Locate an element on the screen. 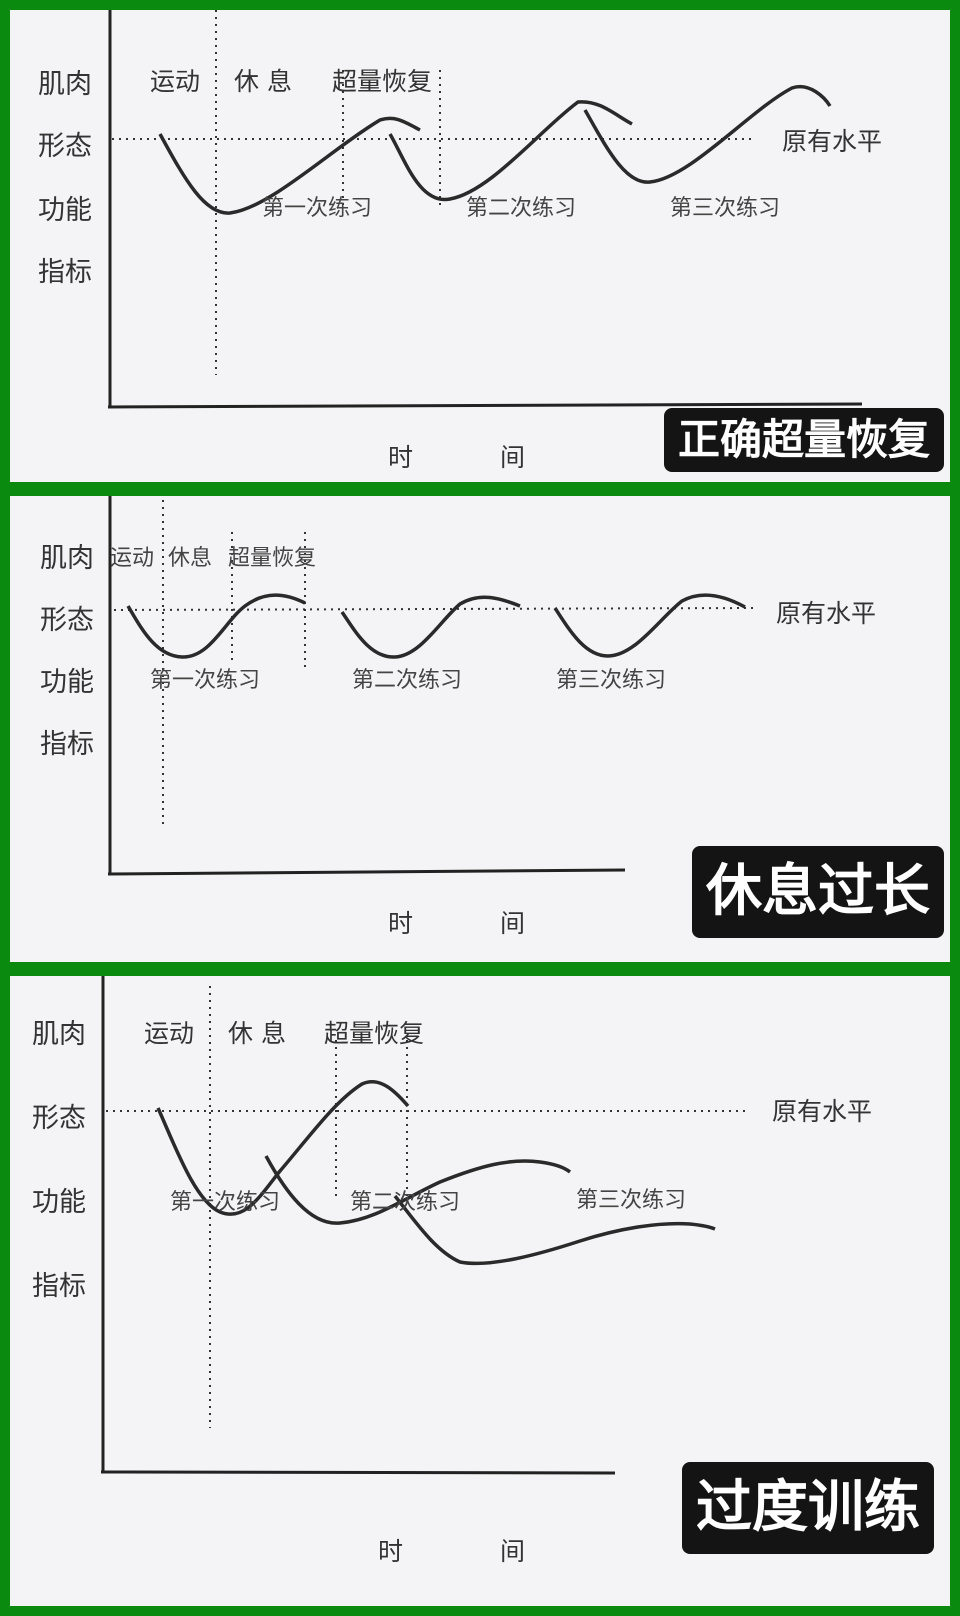 The image size is (960, 1616). caption-badge: 休息过长 is located at coordinates (818, 892).